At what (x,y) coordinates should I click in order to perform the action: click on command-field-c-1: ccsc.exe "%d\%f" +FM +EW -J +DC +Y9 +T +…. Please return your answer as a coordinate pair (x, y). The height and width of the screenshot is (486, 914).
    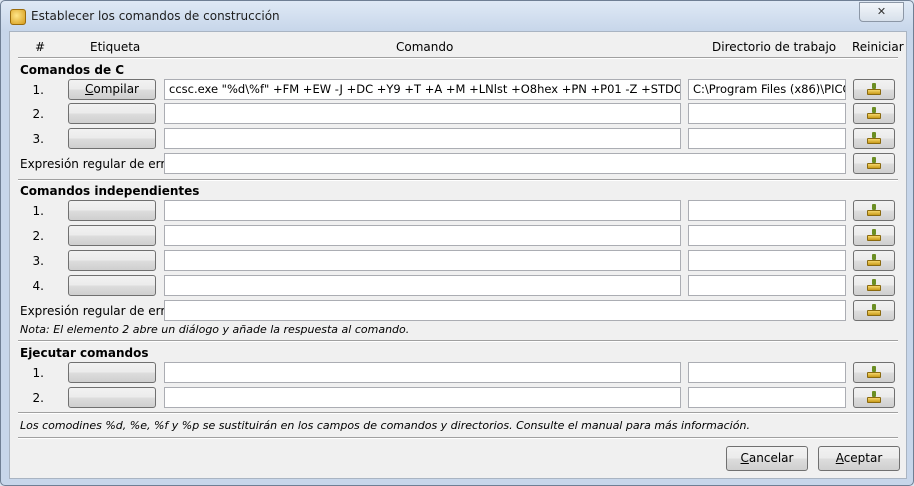
    Looking at the image, I should click on (422, 89).